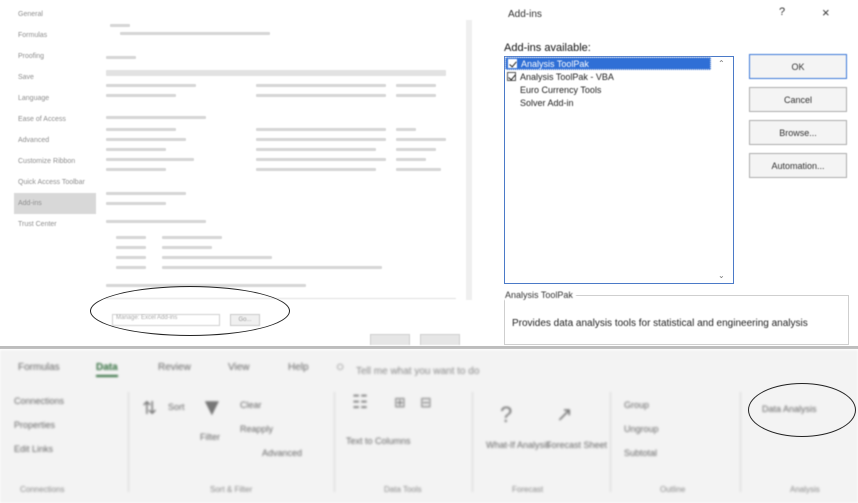 Image resolution: width=858 pixels, height=503 pixels. Describe the element at coordinates (39, 367) in the screenshot. I see `tab-formulas: Formulas` at that location.